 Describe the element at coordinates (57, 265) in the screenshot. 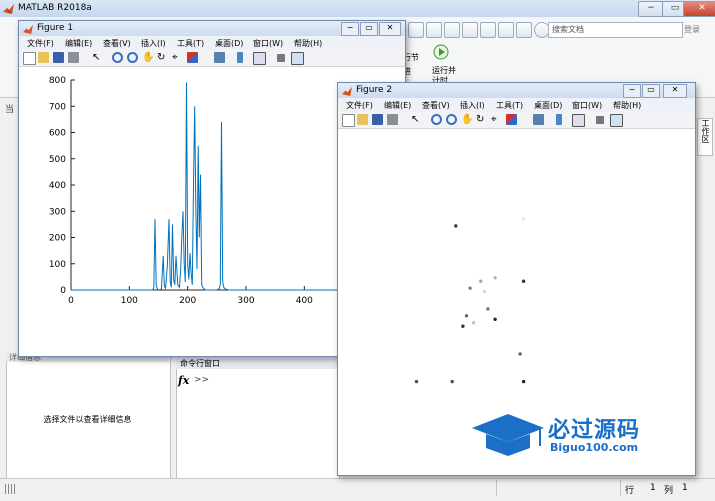

I see `y-tick-label: 100` at that location.